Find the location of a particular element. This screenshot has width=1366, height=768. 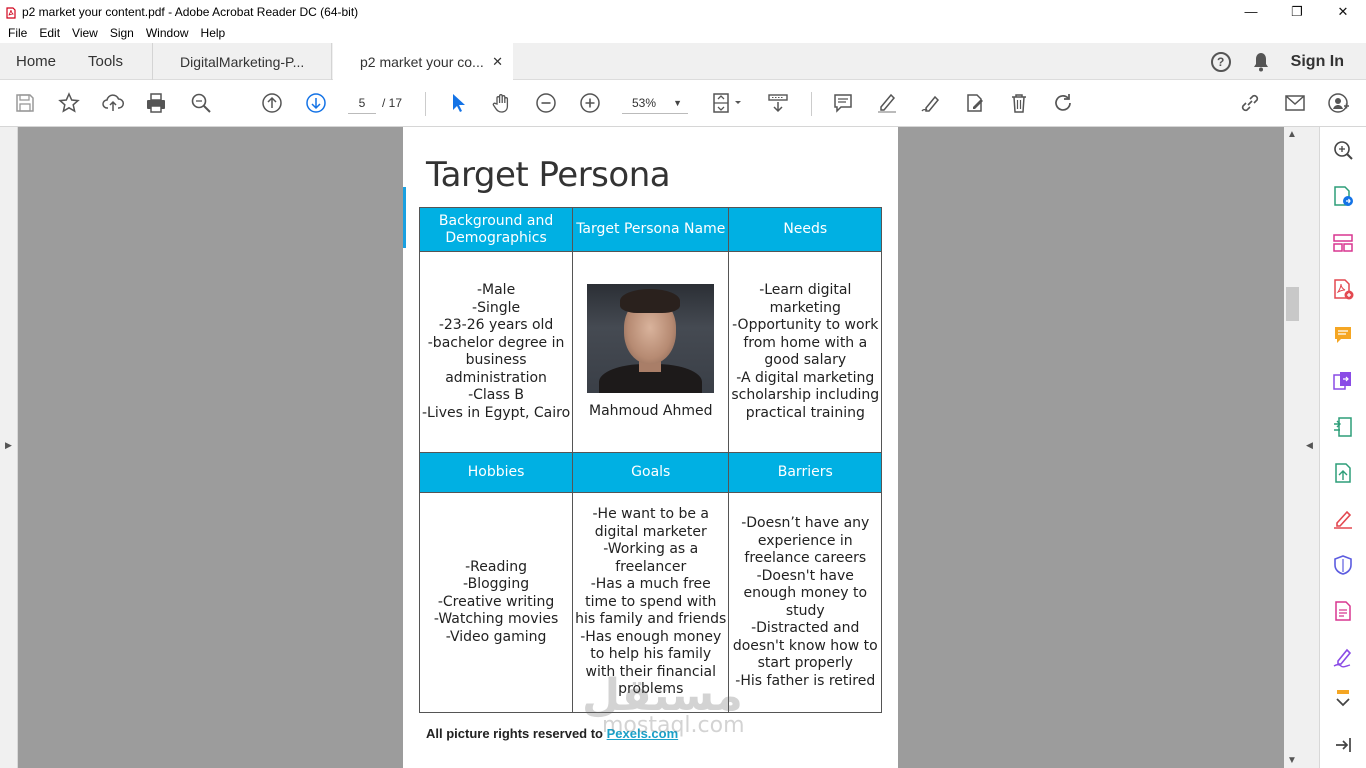

cell-line: digital marketer is located at coordinates (650, 531).